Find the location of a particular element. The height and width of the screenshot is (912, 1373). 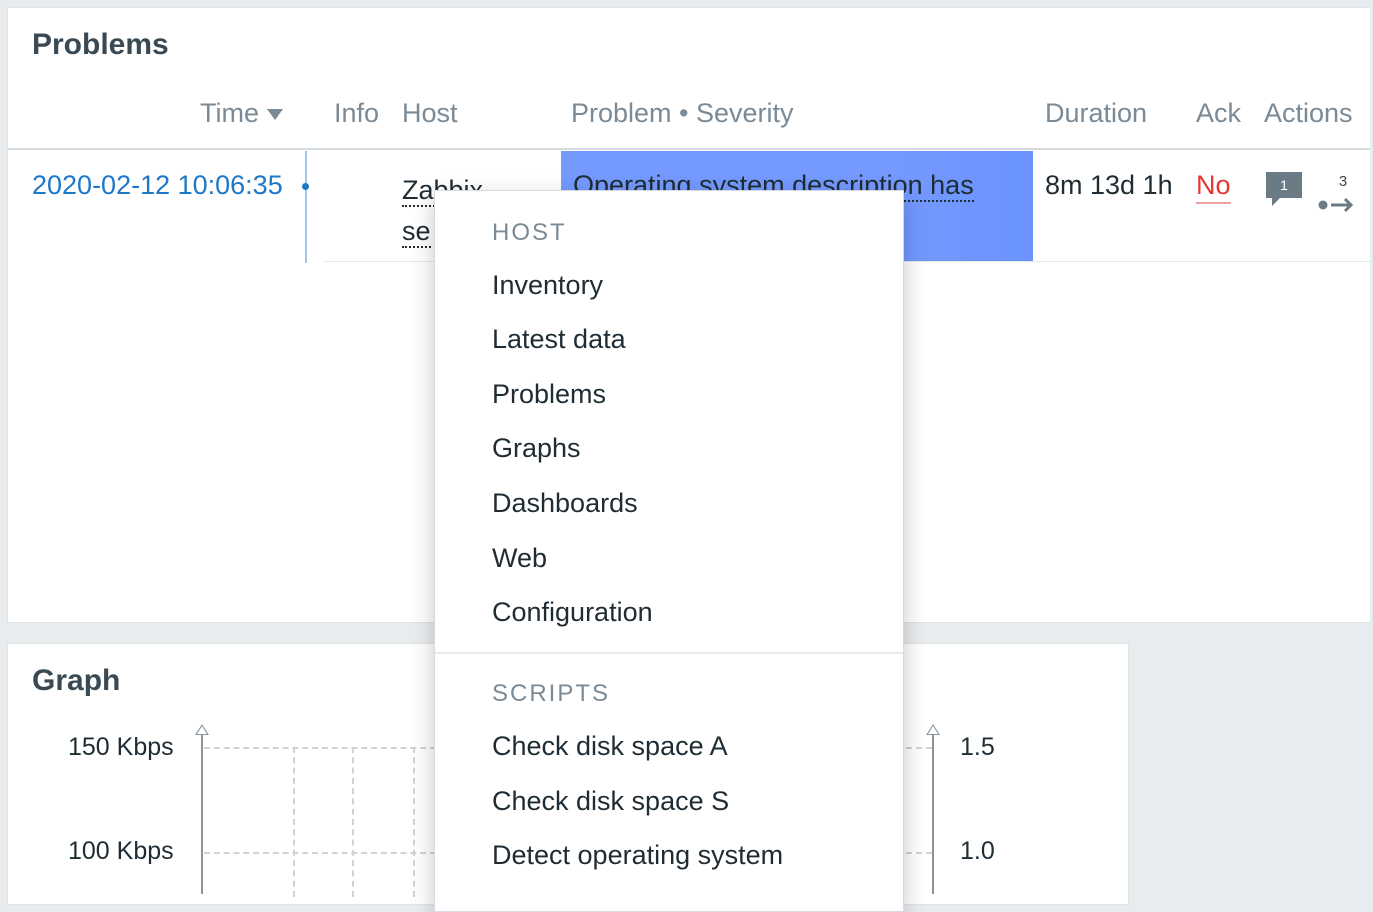

menu-item-script-check-disk-space-s: Check disk space S is located at coordinates (610, 801).